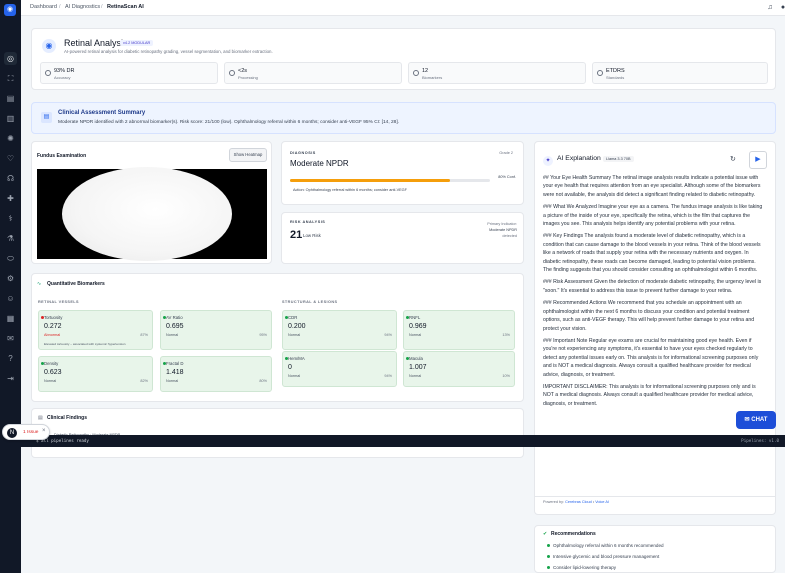 The width and height of the screenshot is (785, 573). I want to click on heart-icon: ♡, so click(10, 158).